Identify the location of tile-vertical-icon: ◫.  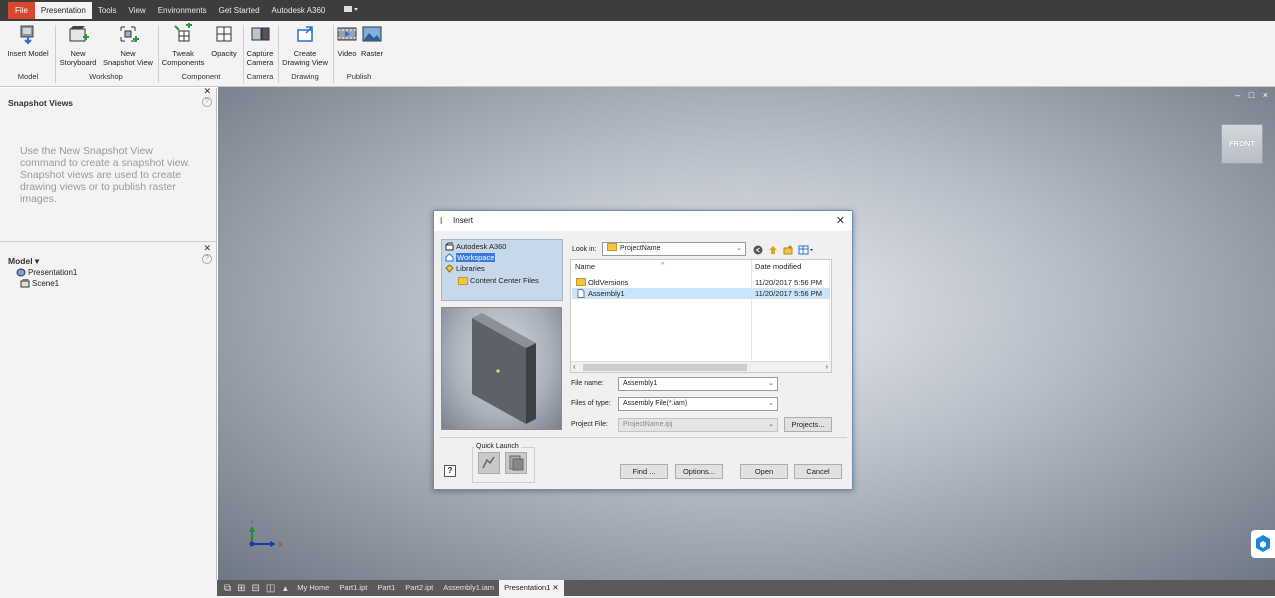
(270, 588).